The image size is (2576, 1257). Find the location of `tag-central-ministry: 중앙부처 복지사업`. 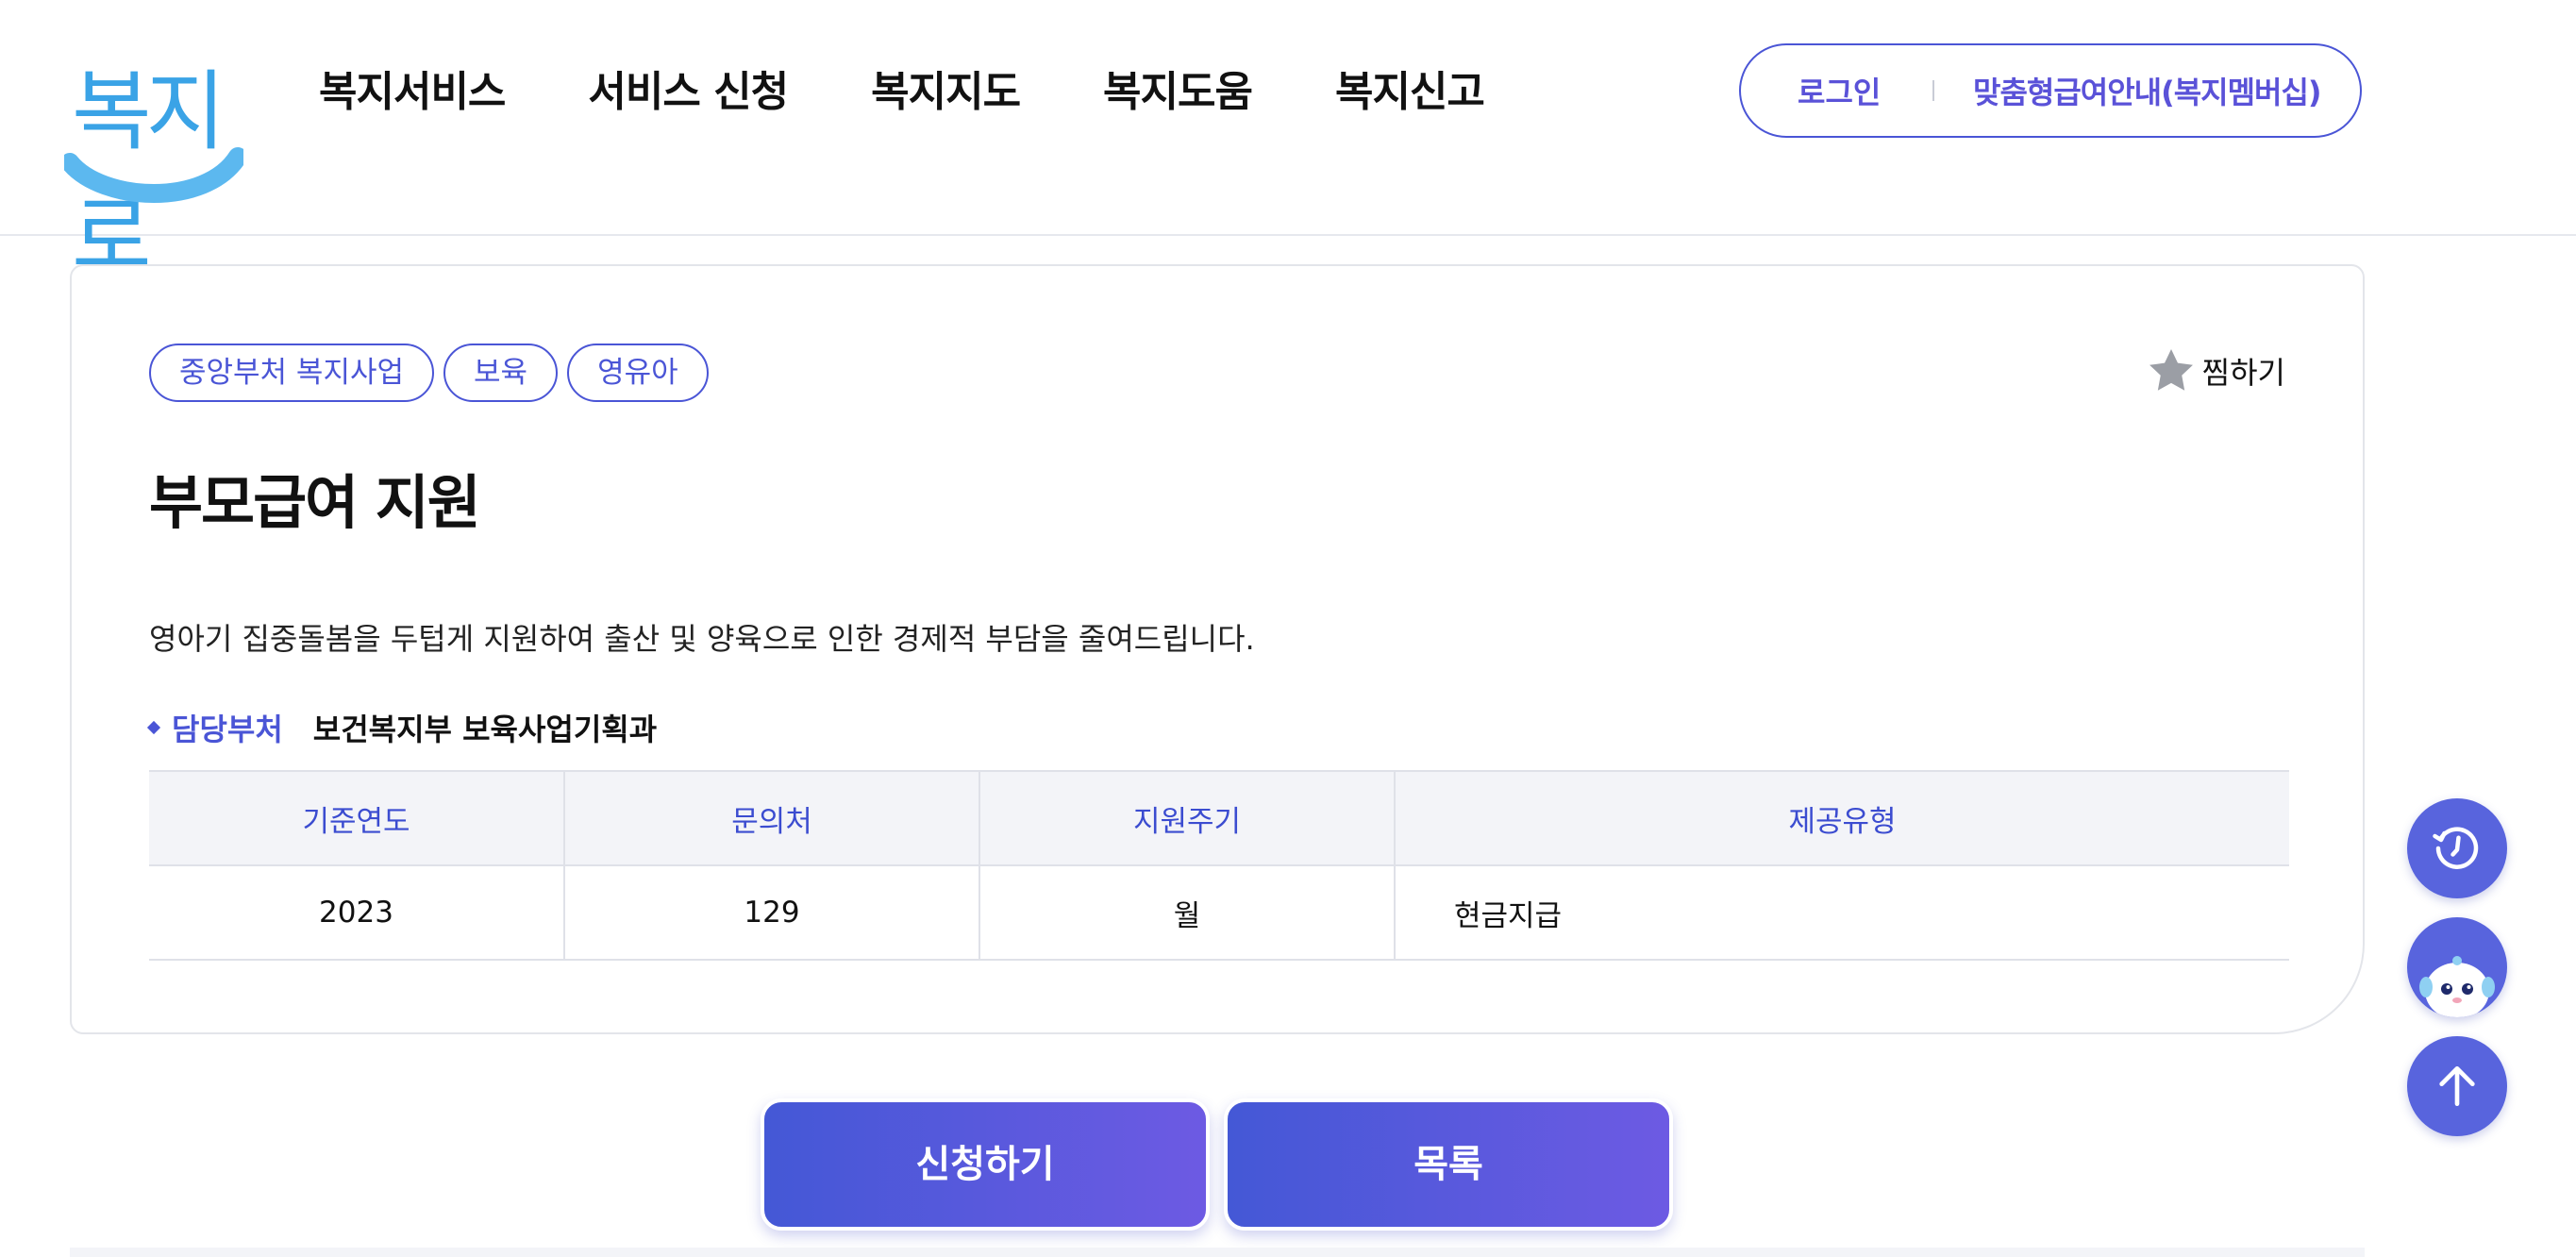

tag-central-ministry: 중앙부처 복지사업 is located at coordinates (292, 373).